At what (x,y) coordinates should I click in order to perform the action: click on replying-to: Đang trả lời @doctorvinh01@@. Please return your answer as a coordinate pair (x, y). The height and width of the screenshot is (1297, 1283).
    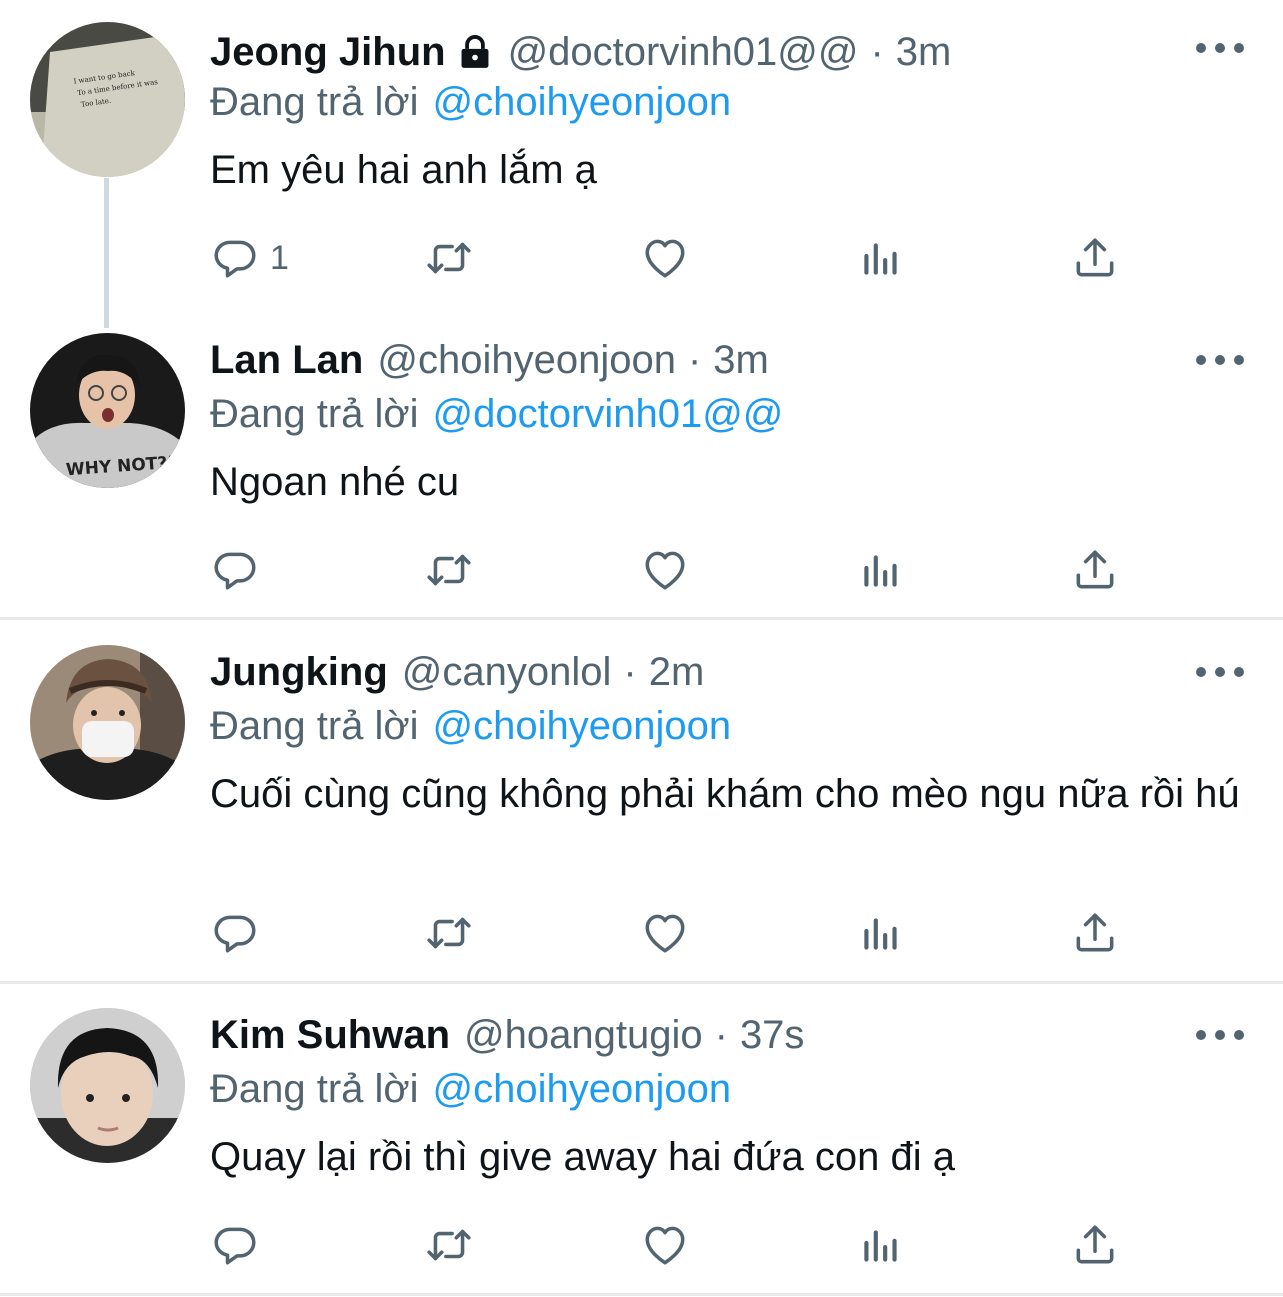
    Looking at the image, I should click on (496, 414).